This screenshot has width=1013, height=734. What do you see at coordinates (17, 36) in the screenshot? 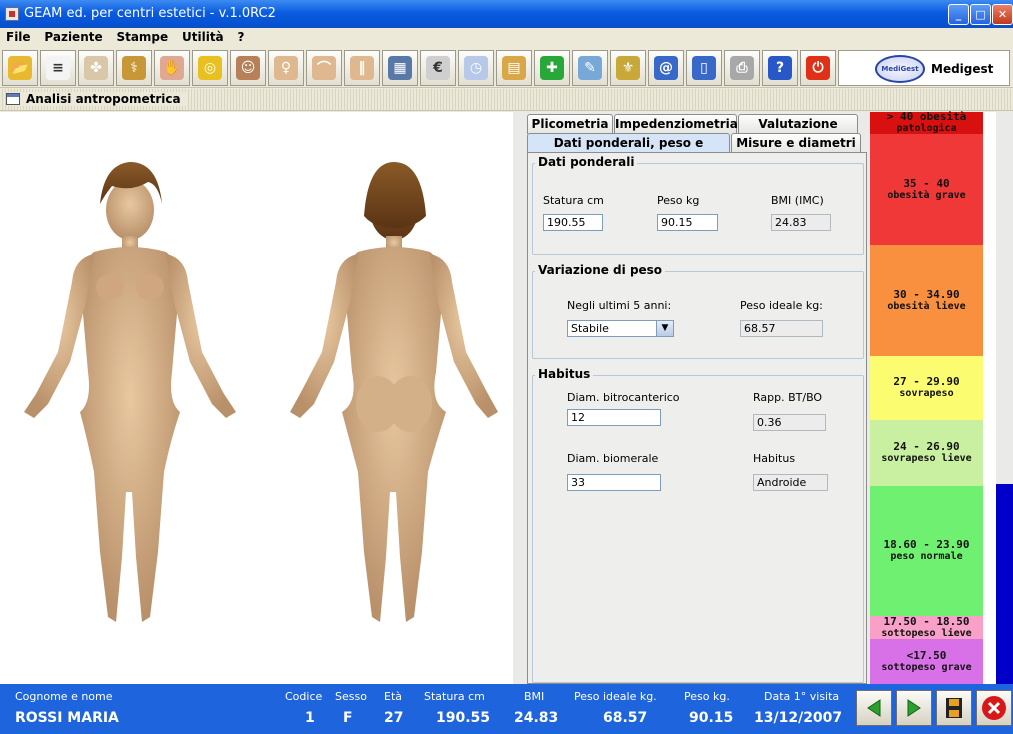
I see `menu-file: File` at bounding box center [17, 36].